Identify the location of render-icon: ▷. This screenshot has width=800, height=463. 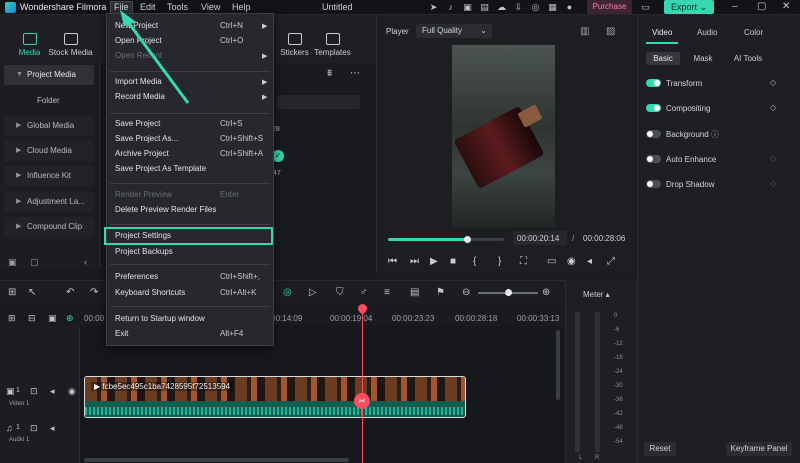
(313, 292).